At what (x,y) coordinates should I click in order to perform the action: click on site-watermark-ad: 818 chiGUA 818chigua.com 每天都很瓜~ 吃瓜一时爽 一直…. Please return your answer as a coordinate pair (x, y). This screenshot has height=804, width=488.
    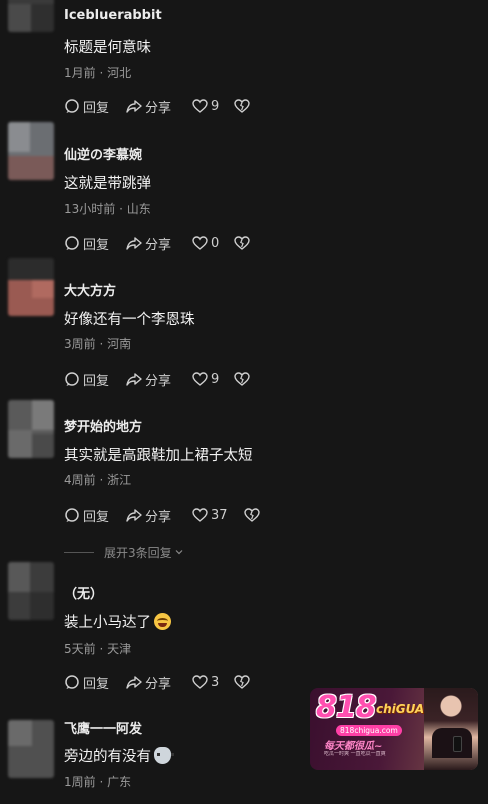
    Looking at the image, I should click on (394, 729).